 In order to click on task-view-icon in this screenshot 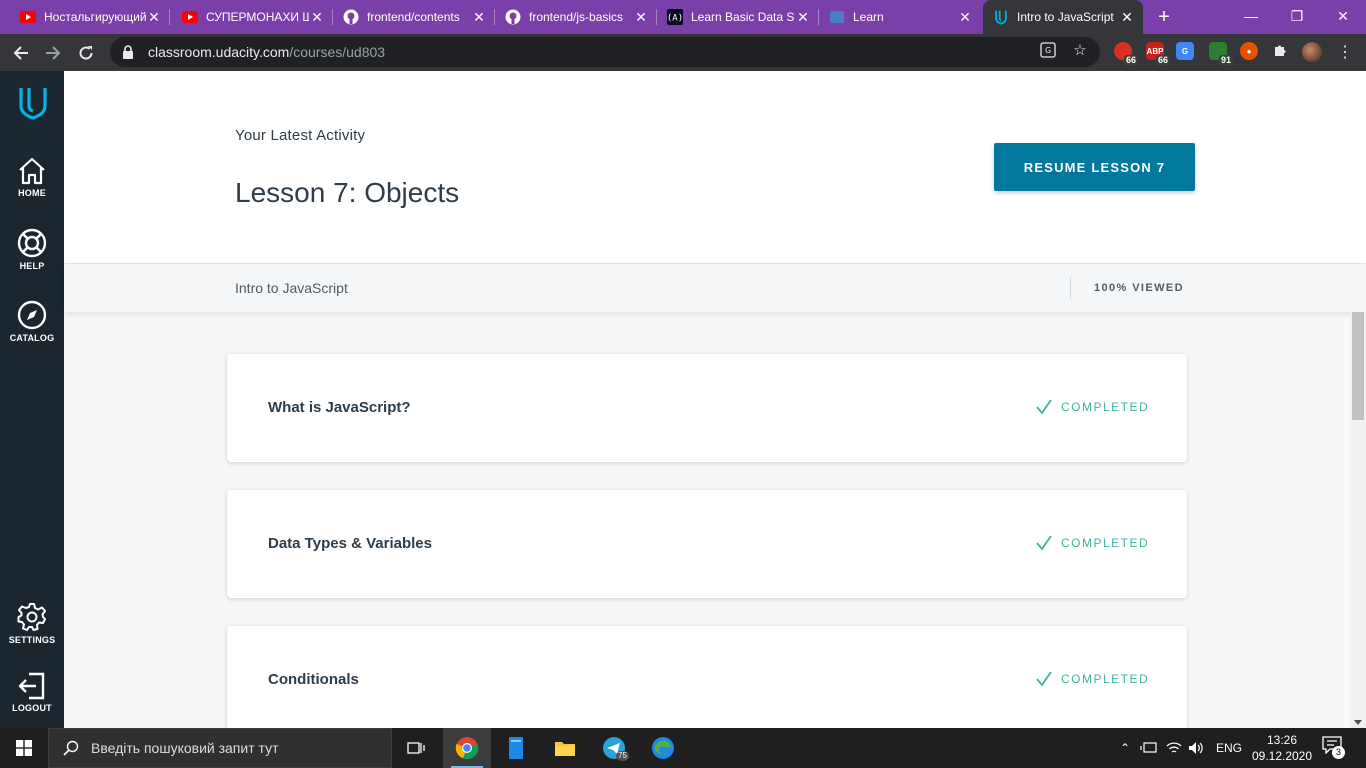, I will do `click(416, 748)`.